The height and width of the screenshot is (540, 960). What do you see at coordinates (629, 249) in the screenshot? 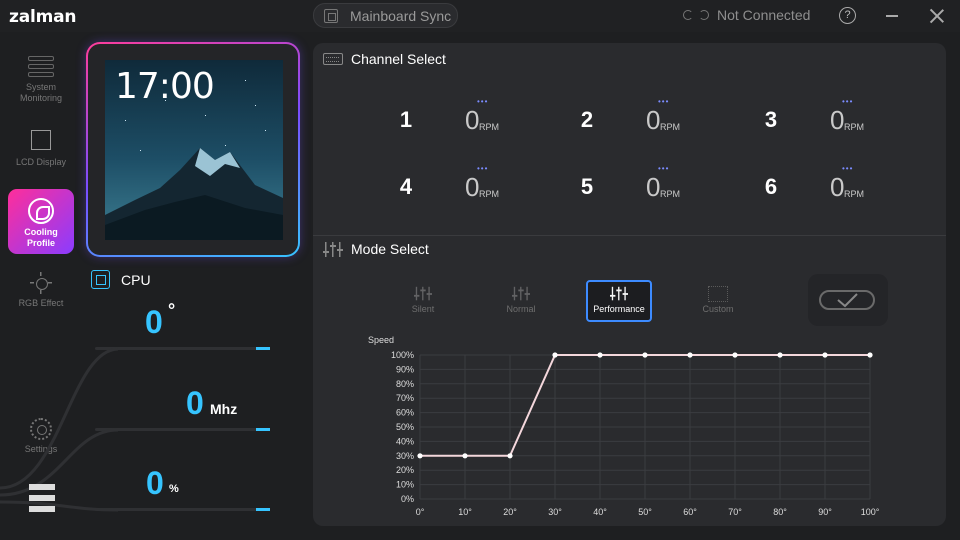
I see `mode-select-header: Mode Select` at bounding box center [629, 249].